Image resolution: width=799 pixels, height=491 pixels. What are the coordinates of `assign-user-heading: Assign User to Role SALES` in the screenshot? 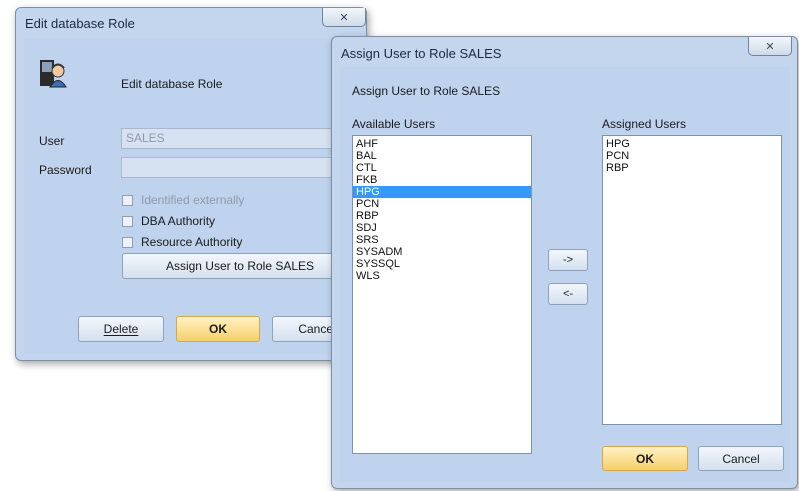 It's located at (426, 91).